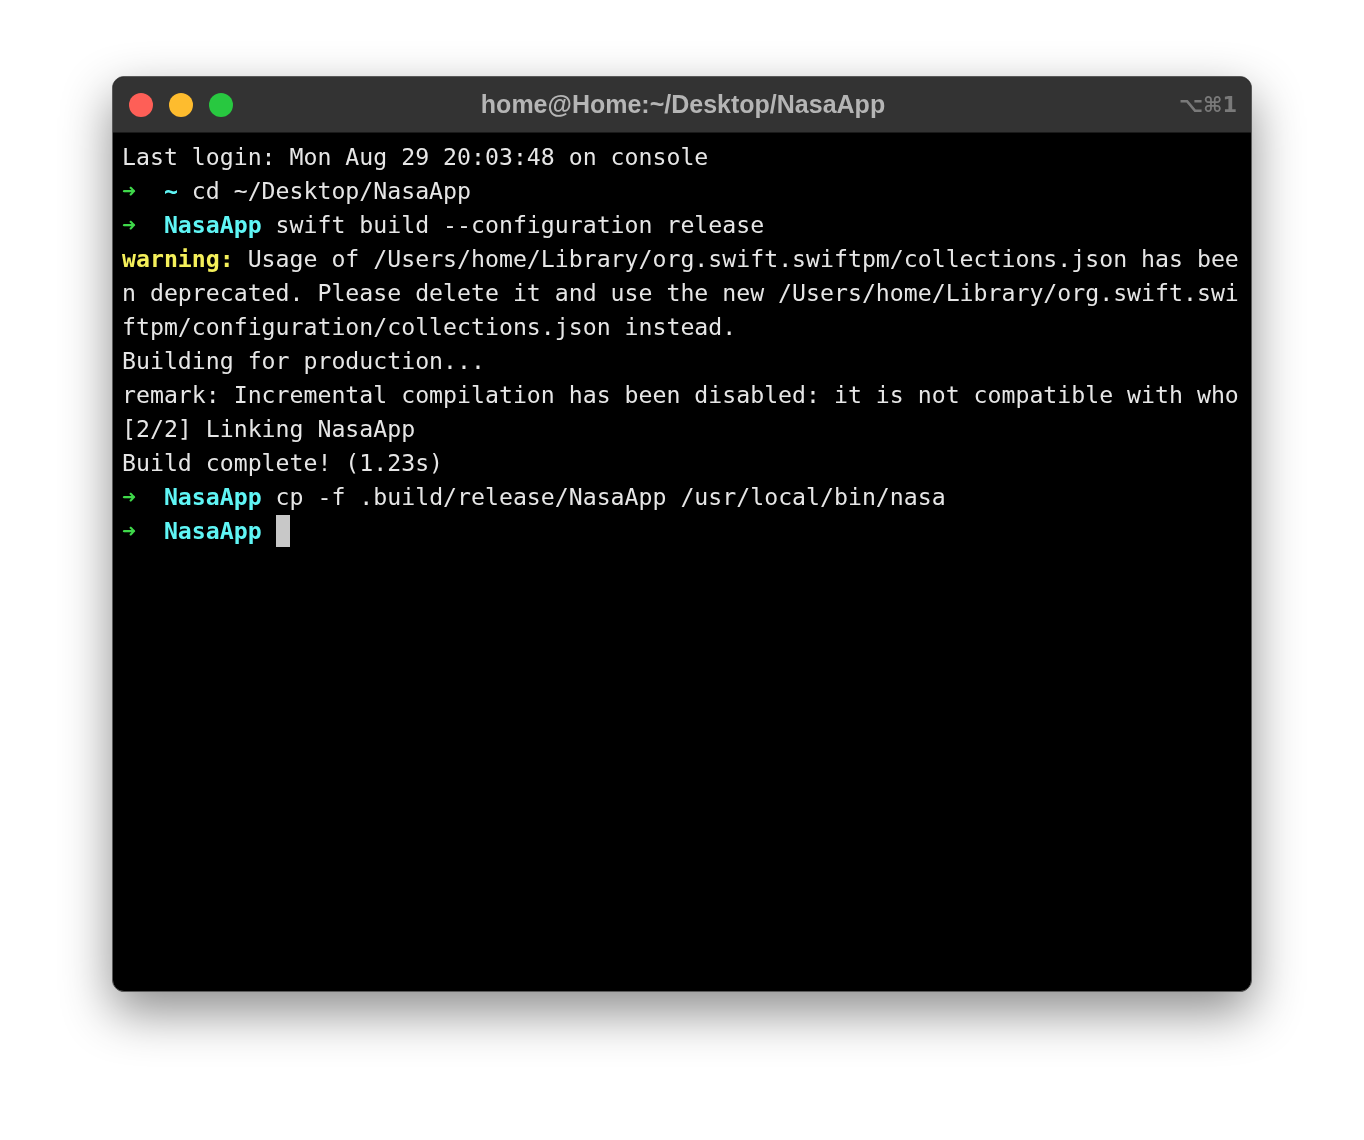 This screenshot has height=1140, width=1364. I want to click on minimize-button, so click(181, 104).